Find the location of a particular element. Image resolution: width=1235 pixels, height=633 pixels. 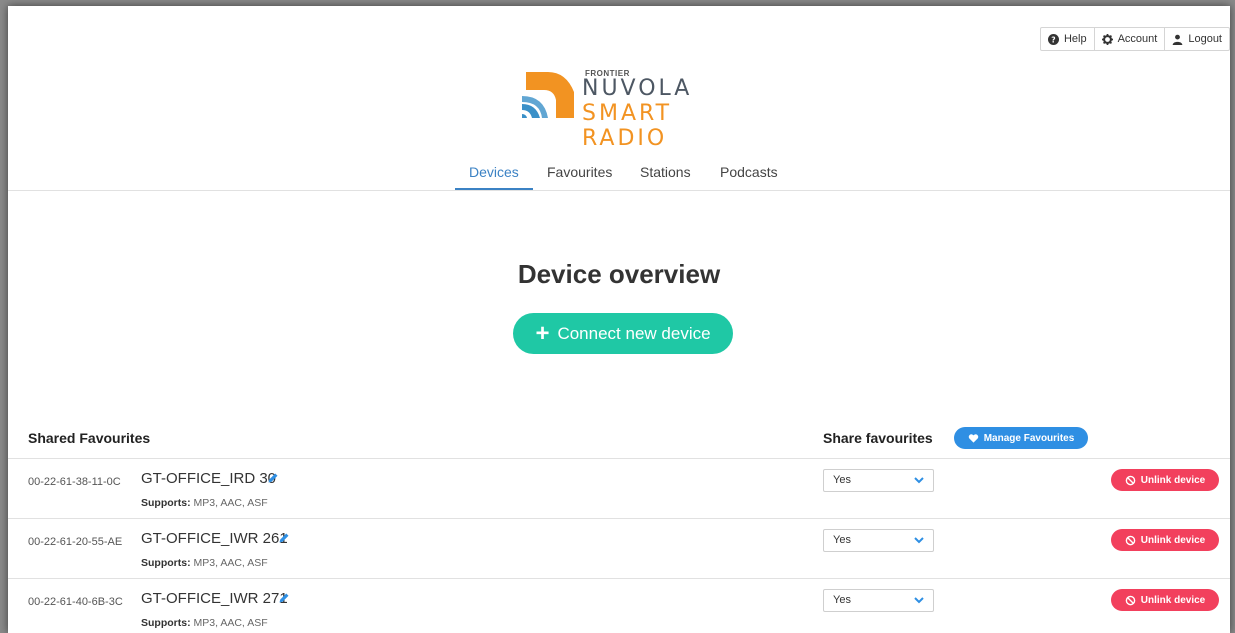

manage-favourites-button: Manage Favourites is located at coordinates (1021, 438).